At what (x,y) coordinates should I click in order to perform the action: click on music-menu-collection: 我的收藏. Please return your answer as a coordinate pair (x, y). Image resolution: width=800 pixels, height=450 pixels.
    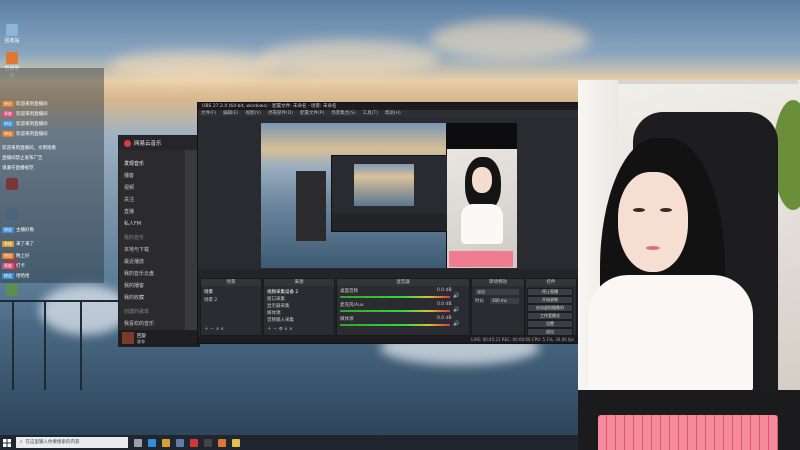
    Looking at the image, I should click on (134, 297).